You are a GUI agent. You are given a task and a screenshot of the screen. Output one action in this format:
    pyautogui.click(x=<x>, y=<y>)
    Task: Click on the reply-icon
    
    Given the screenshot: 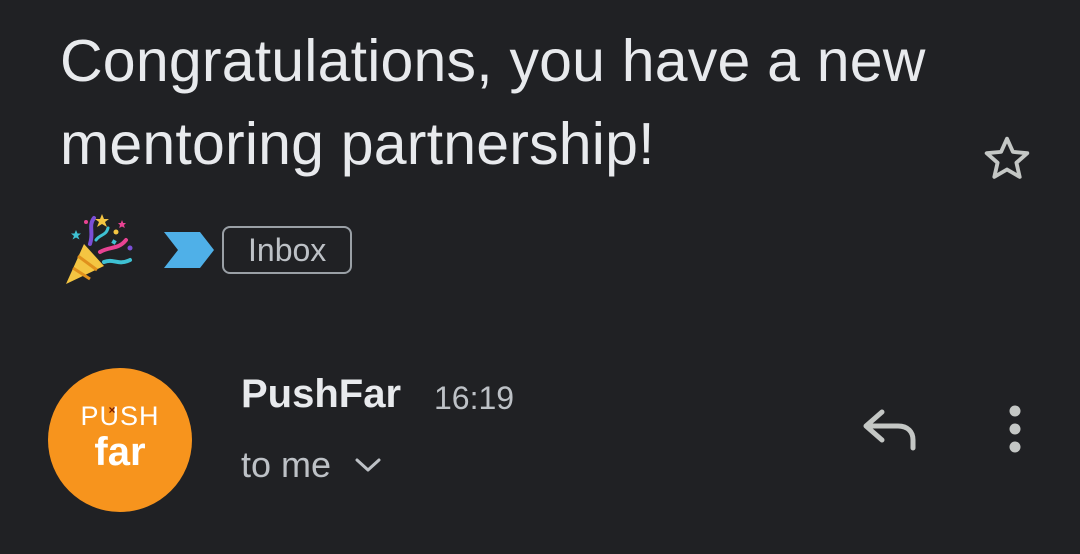 What is the action you would take?
    pyautogui.click(x=889, y=430)
    